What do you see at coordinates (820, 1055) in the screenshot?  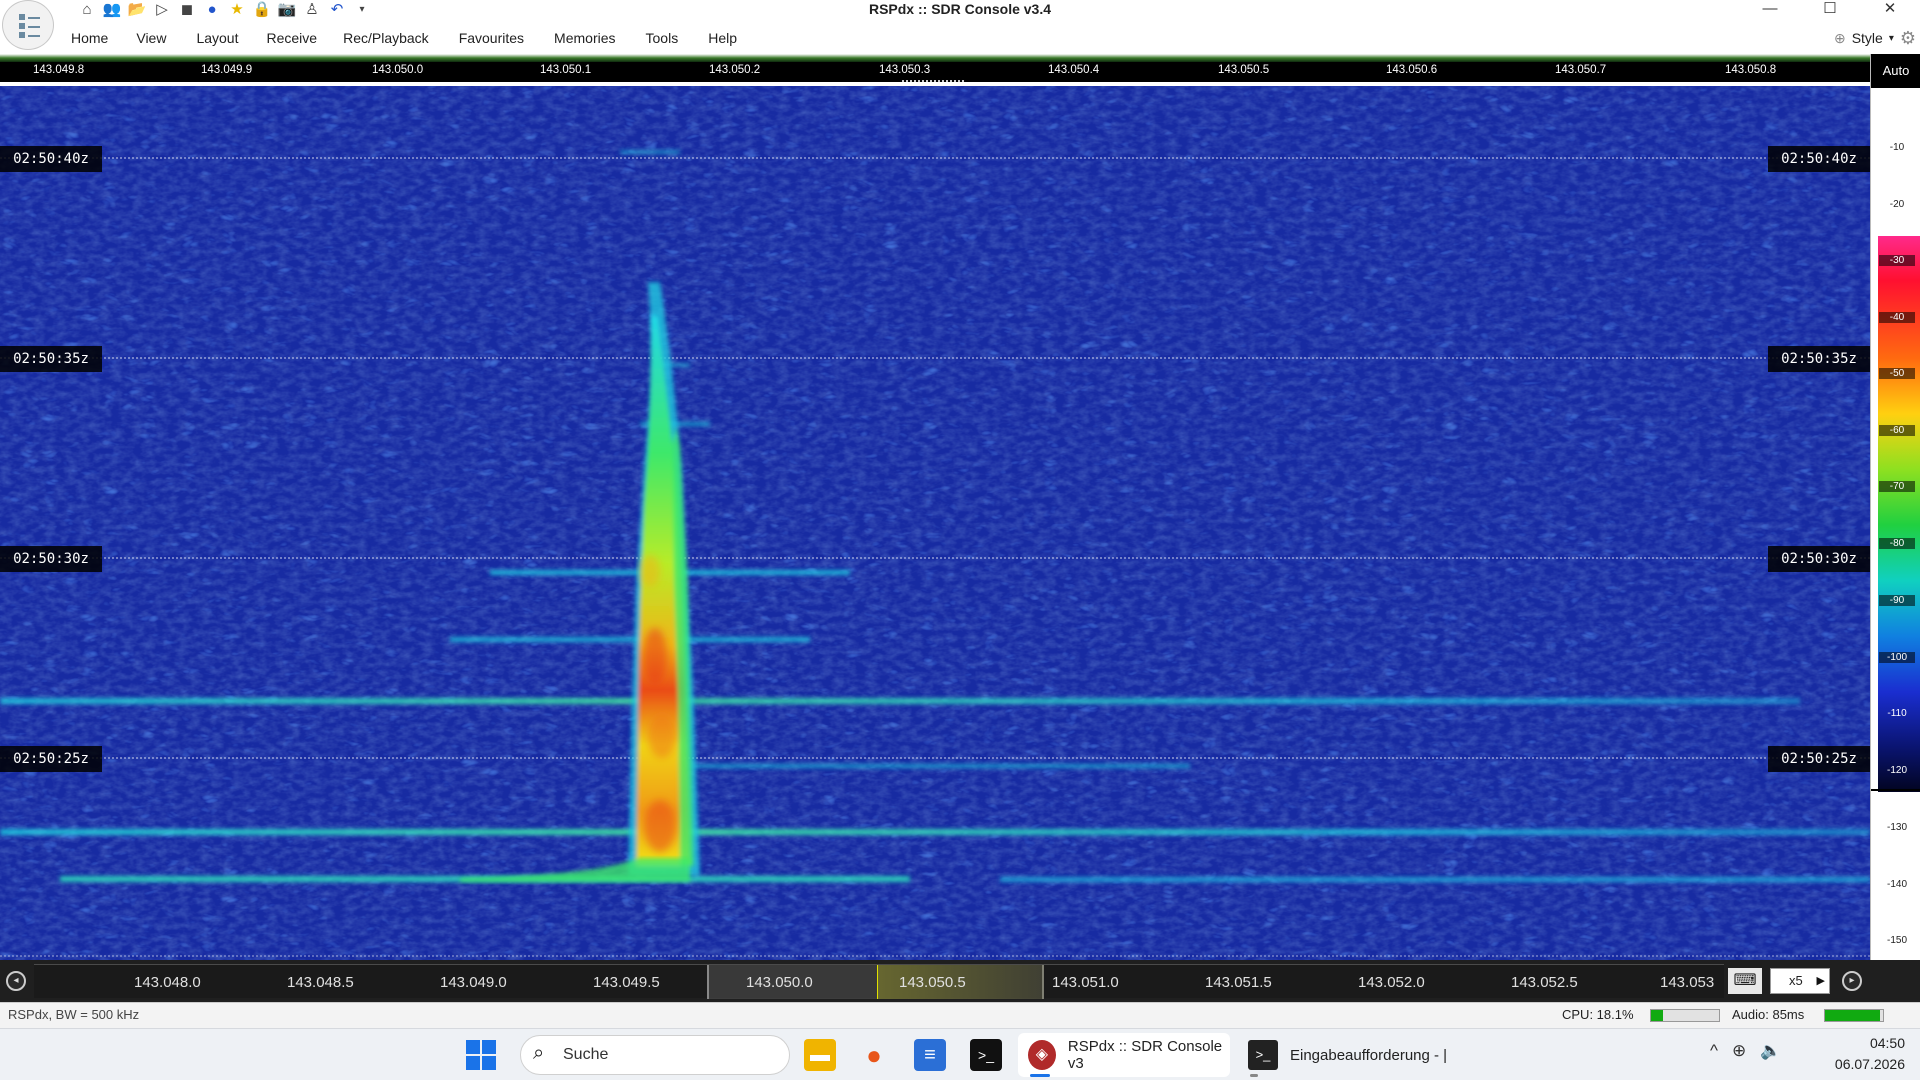 I see `file-explorer-icon: ▬` at bounding box center [820, 1055].